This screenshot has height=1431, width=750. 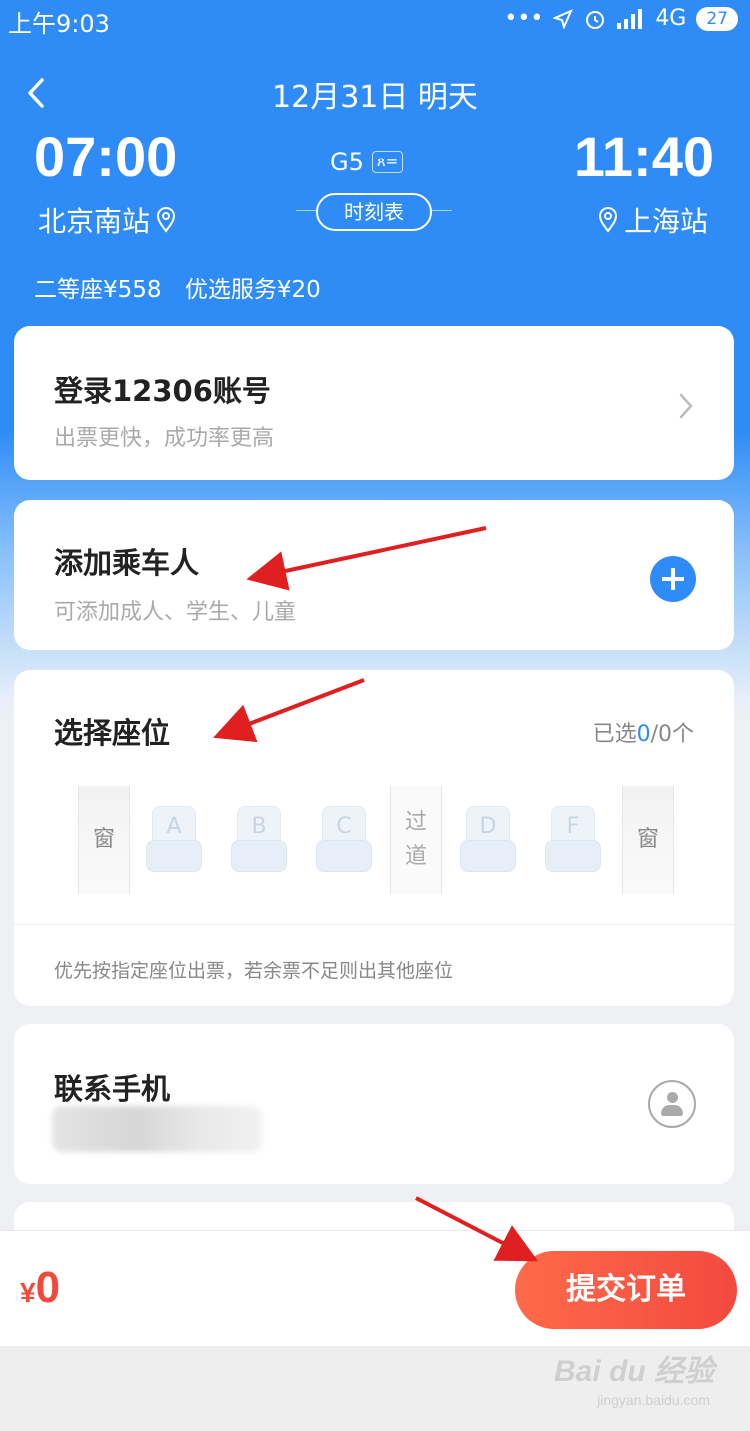 What do you see at coordinates (671, 18) in the screenshot?
I see `network-type: 4G` at bounding box center [671, 18].